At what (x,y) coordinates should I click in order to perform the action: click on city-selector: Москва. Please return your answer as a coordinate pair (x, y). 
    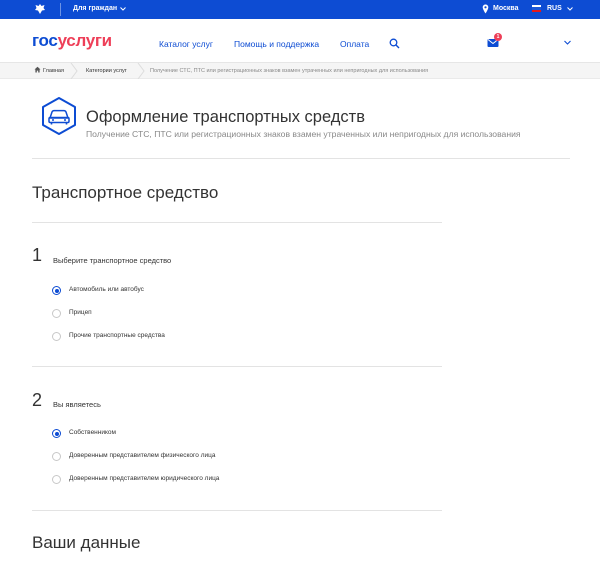
    Looking at the image, I should click on (506, 8).